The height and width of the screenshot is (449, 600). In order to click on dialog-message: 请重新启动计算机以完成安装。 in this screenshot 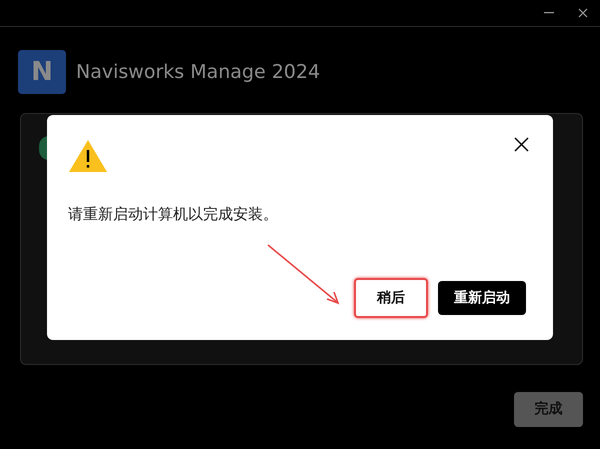, I will do `click(173, 214)`.